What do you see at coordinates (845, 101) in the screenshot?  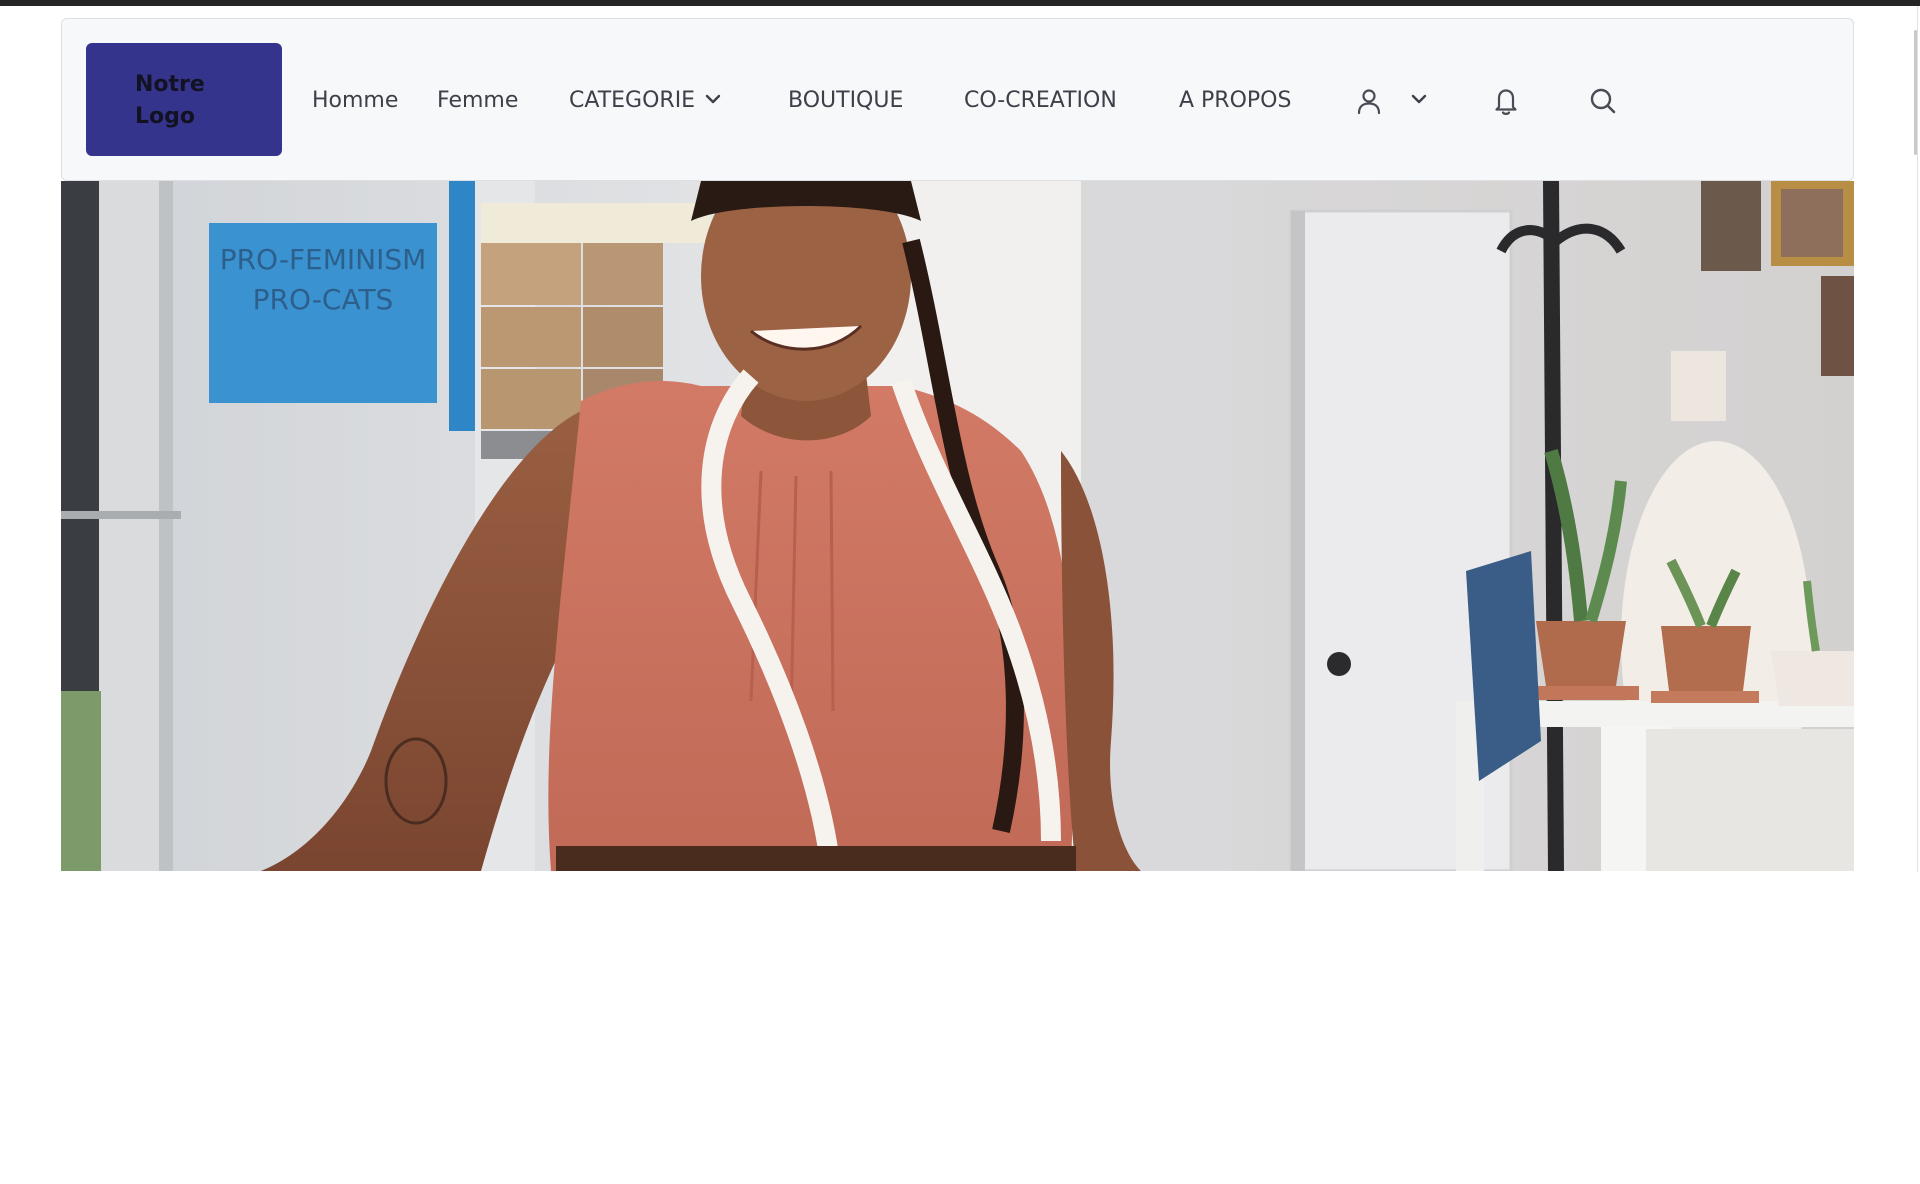 I see `nav-link-boutique: BOUTIQUE` at bounding box center [845, 101].